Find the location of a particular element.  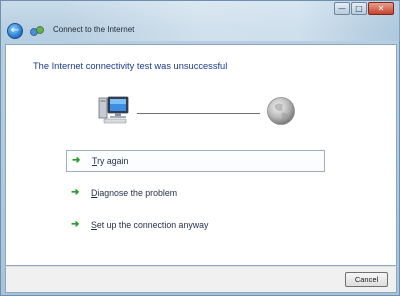

setup-anyway-label: Set up the connection anyway is located at coordinates (150, 225).